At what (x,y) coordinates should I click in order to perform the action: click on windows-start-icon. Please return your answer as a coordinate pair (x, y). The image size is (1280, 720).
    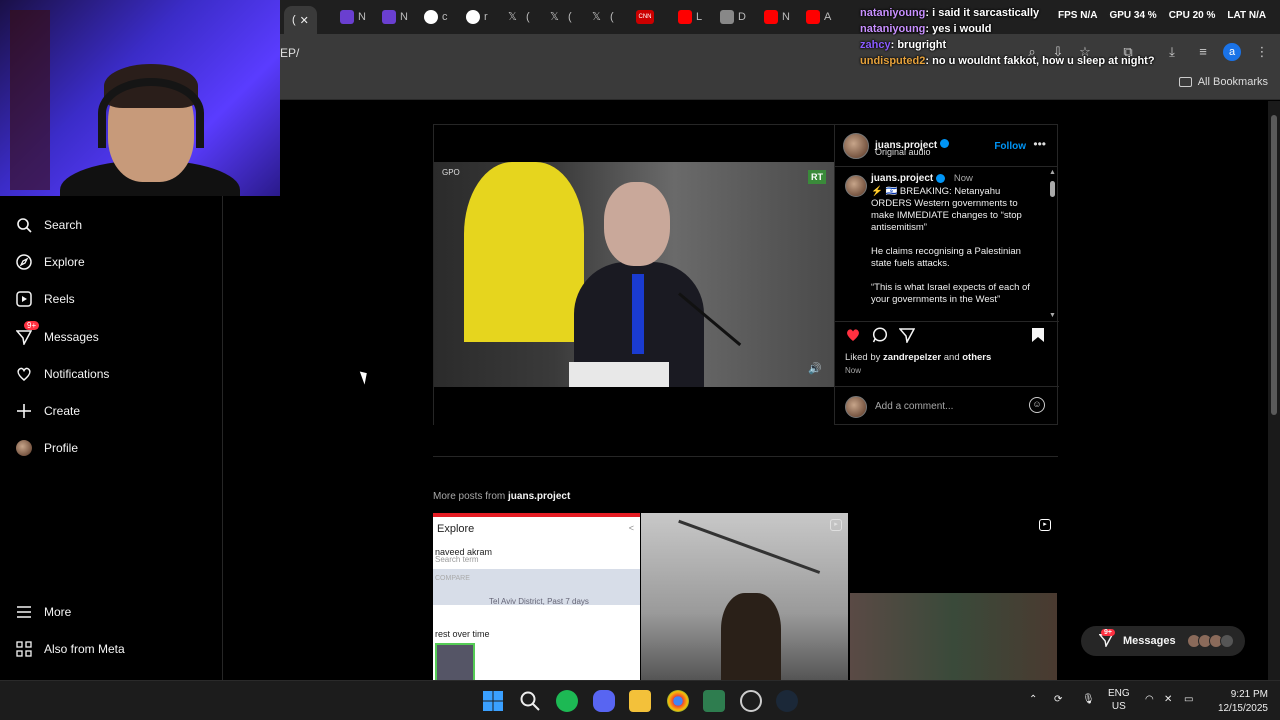
    Looking at the image, I should click on (493, 701).